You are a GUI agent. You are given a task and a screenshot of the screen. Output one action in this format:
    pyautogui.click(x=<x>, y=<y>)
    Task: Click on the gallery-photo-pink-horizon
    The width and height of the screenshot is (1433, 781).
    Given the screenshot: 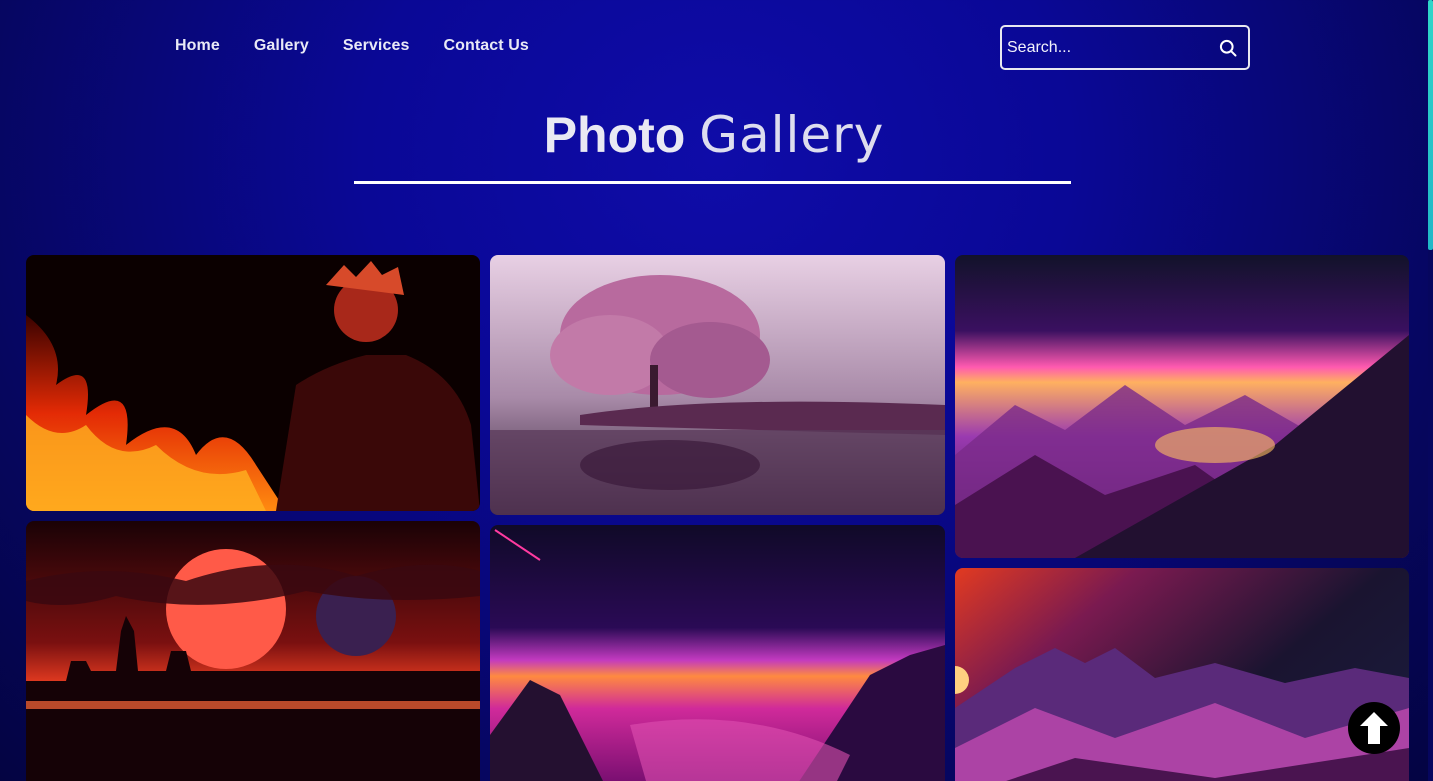 What is the action you would take?
    pyautogui.click(x=717, y=653)
    